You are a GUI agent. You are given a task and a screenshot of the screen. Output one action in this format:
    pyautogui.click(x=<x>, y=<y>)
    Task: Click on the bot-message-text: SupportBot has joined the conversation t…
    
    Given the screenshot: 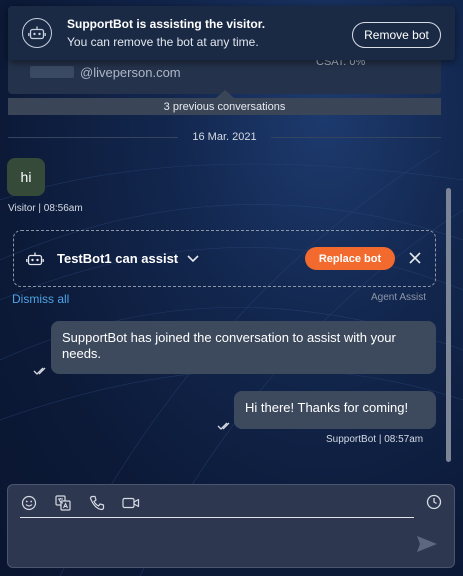 What is the action you would take?
    pyautogui.click(x=229, y=345)
    